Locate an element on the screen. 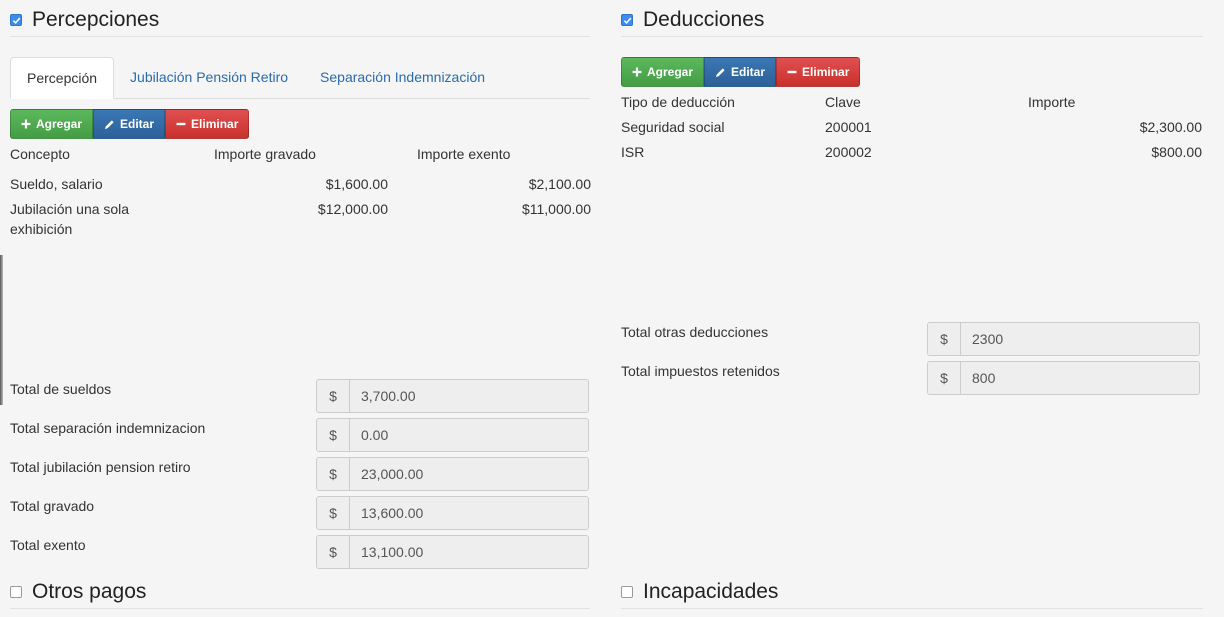 This screenshot has width=1224, height=617. total-exento-field: $ 13,100.00 is located at coordinates (452, 552).